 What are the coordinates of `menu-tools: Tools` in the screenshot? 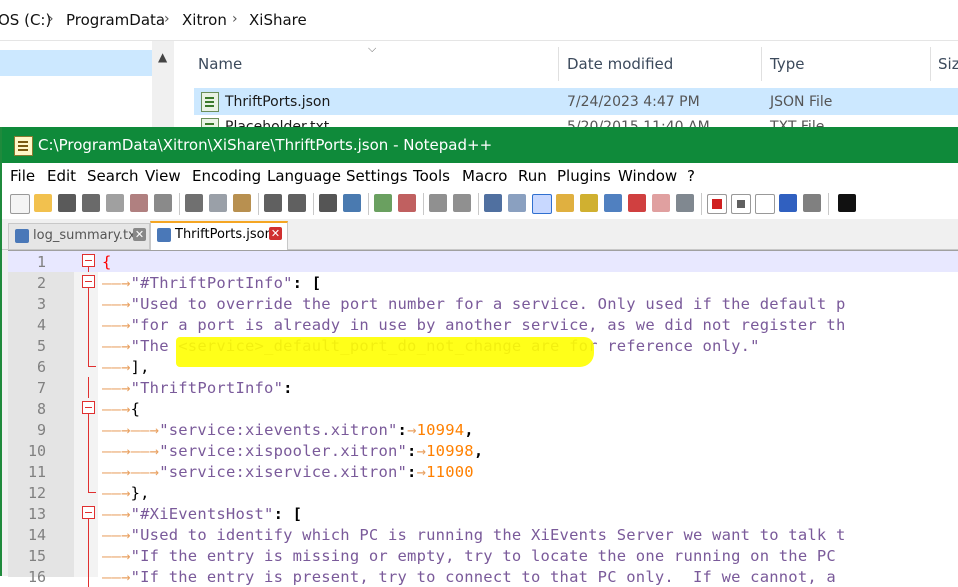 It's located at (431, 176).